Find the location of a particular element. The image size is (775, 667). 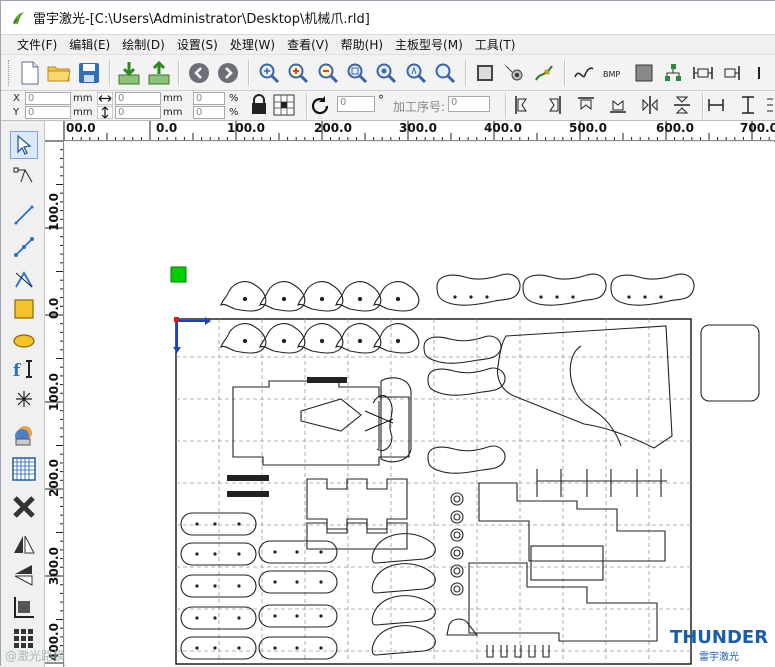

fill-button is located at coordinates (643, 73).